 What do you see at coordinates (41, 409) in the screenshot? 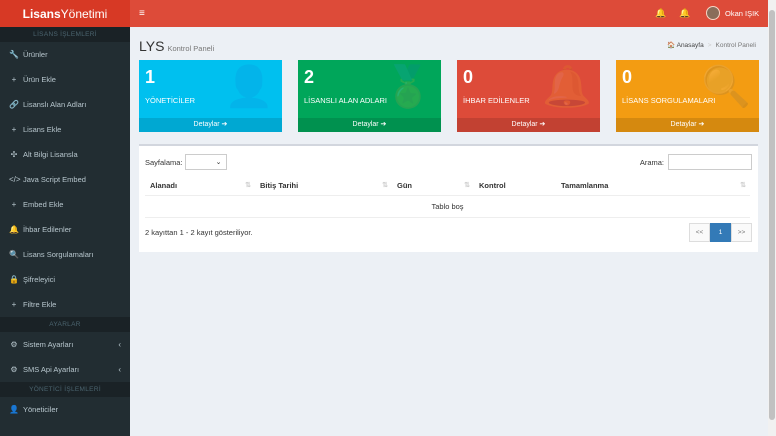
I see `sidebar-item-label: Yöneticiler` at bounding box center [41, 409].